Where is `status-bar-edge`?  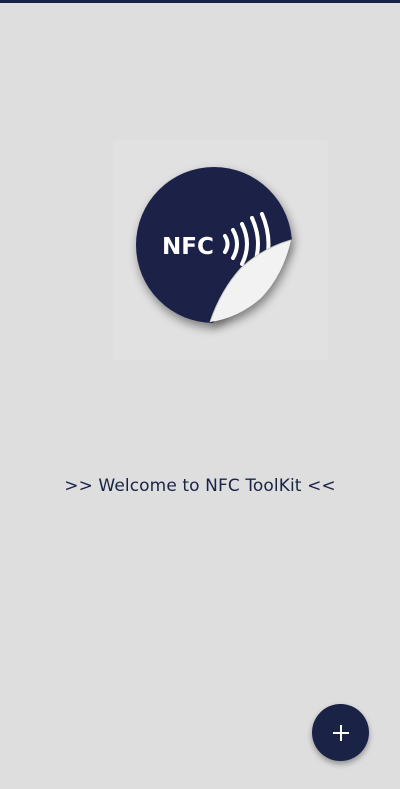 status-bar-edge is located at coordinates (200, 1).